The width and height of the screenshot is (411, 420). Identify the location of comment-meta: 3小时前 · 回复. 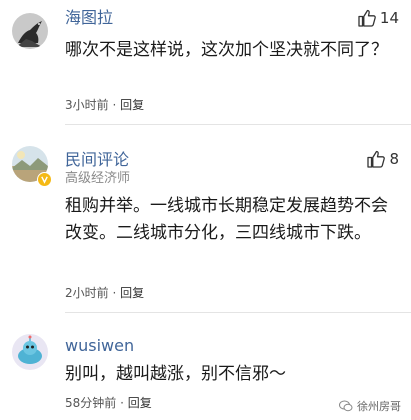
(104, 105).